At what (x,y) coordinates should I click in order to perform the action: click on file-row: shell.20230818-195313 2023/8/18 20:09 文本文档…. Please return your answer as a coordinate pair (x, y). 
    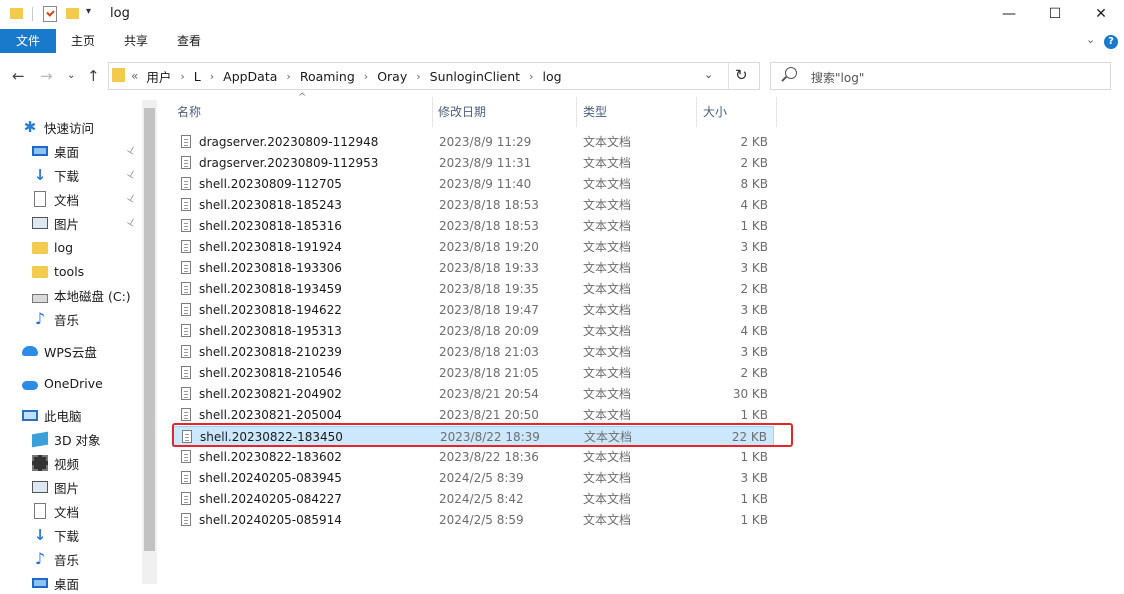
    Looking at the image, I should click on (473, 331).